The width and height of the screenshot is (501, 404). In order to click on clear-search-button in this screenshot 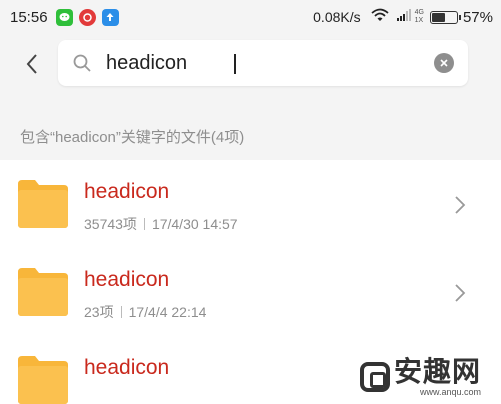, I will do `click(444, 63)`.